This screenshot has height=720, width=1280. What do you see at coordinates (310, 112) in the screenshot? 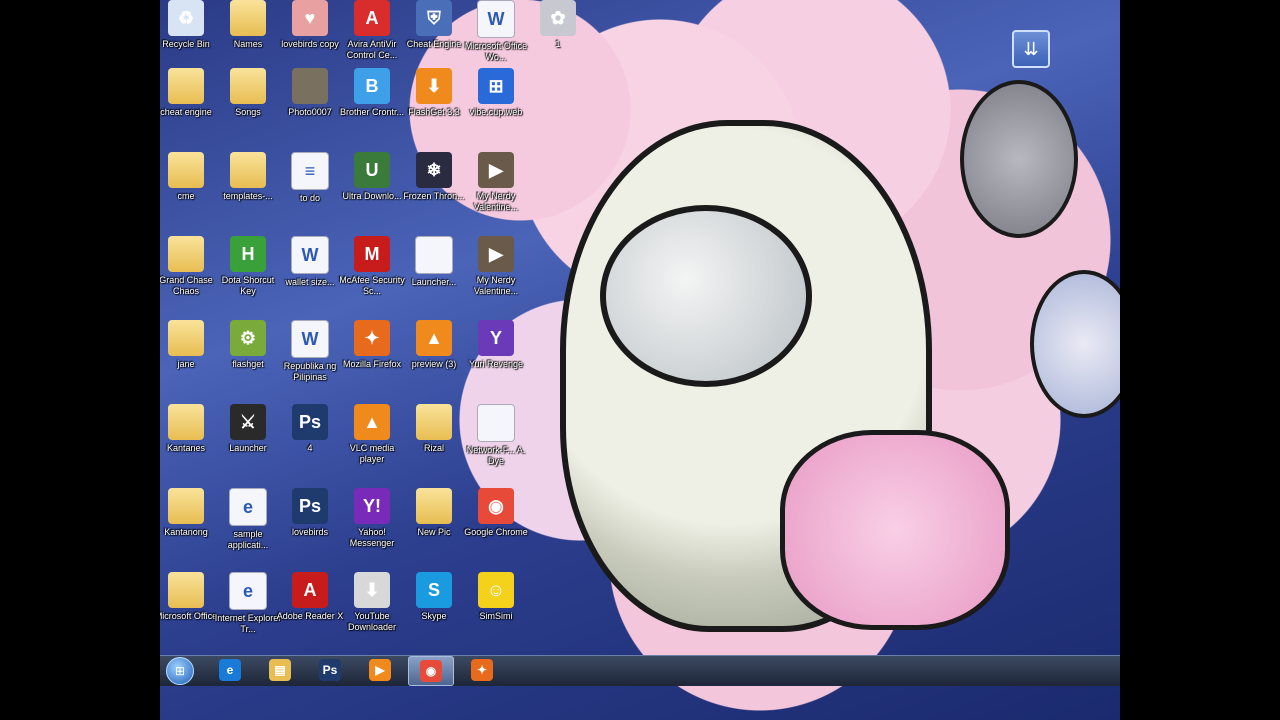
I see `desktop-icon-label: Photo0007` at bounding box center [310, 112].